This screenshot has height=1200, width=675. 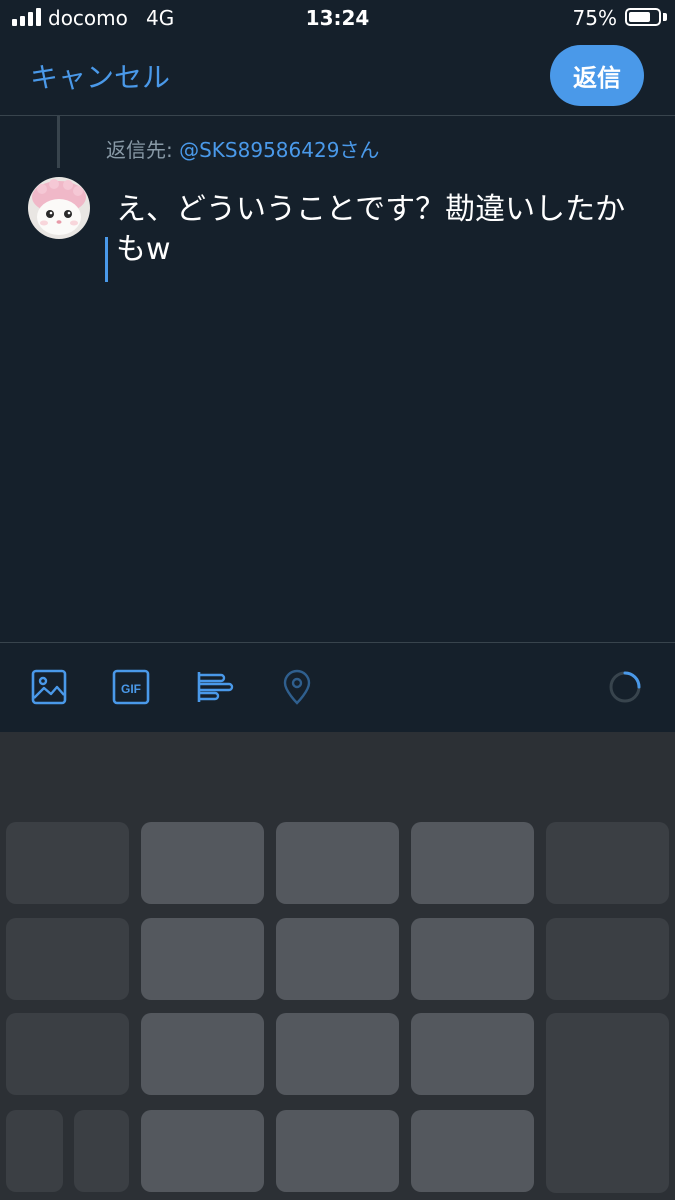 I want to click on status-bar: docomo 4G 13:24 75%, so click(x=337, y=19).